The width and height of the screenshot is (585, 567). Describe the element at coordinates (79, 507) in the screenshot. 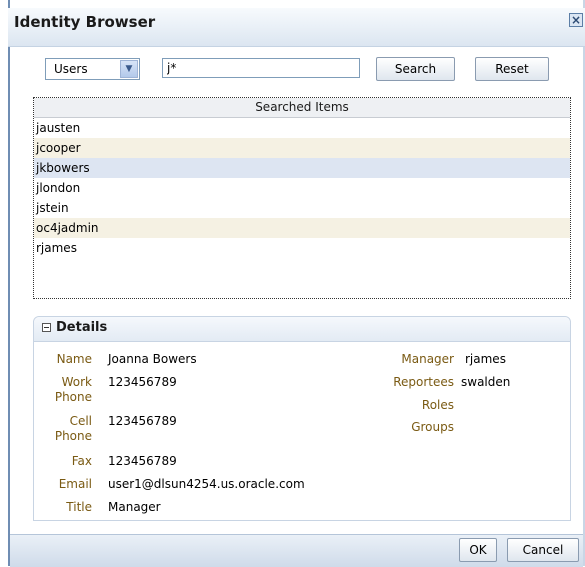

I see `title-label: Title` at that location.